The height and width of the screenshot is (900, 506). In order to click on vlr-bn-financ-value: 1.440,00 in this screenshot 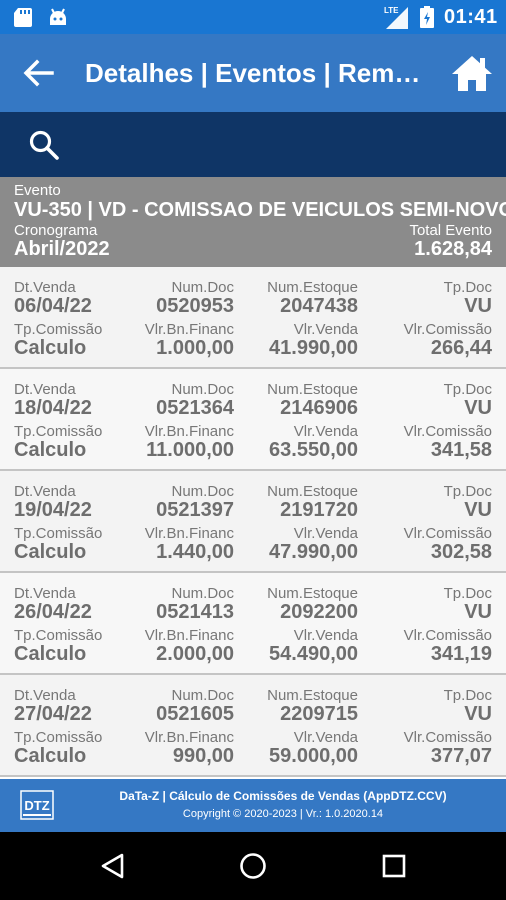, I will do `click(195, 552)`.